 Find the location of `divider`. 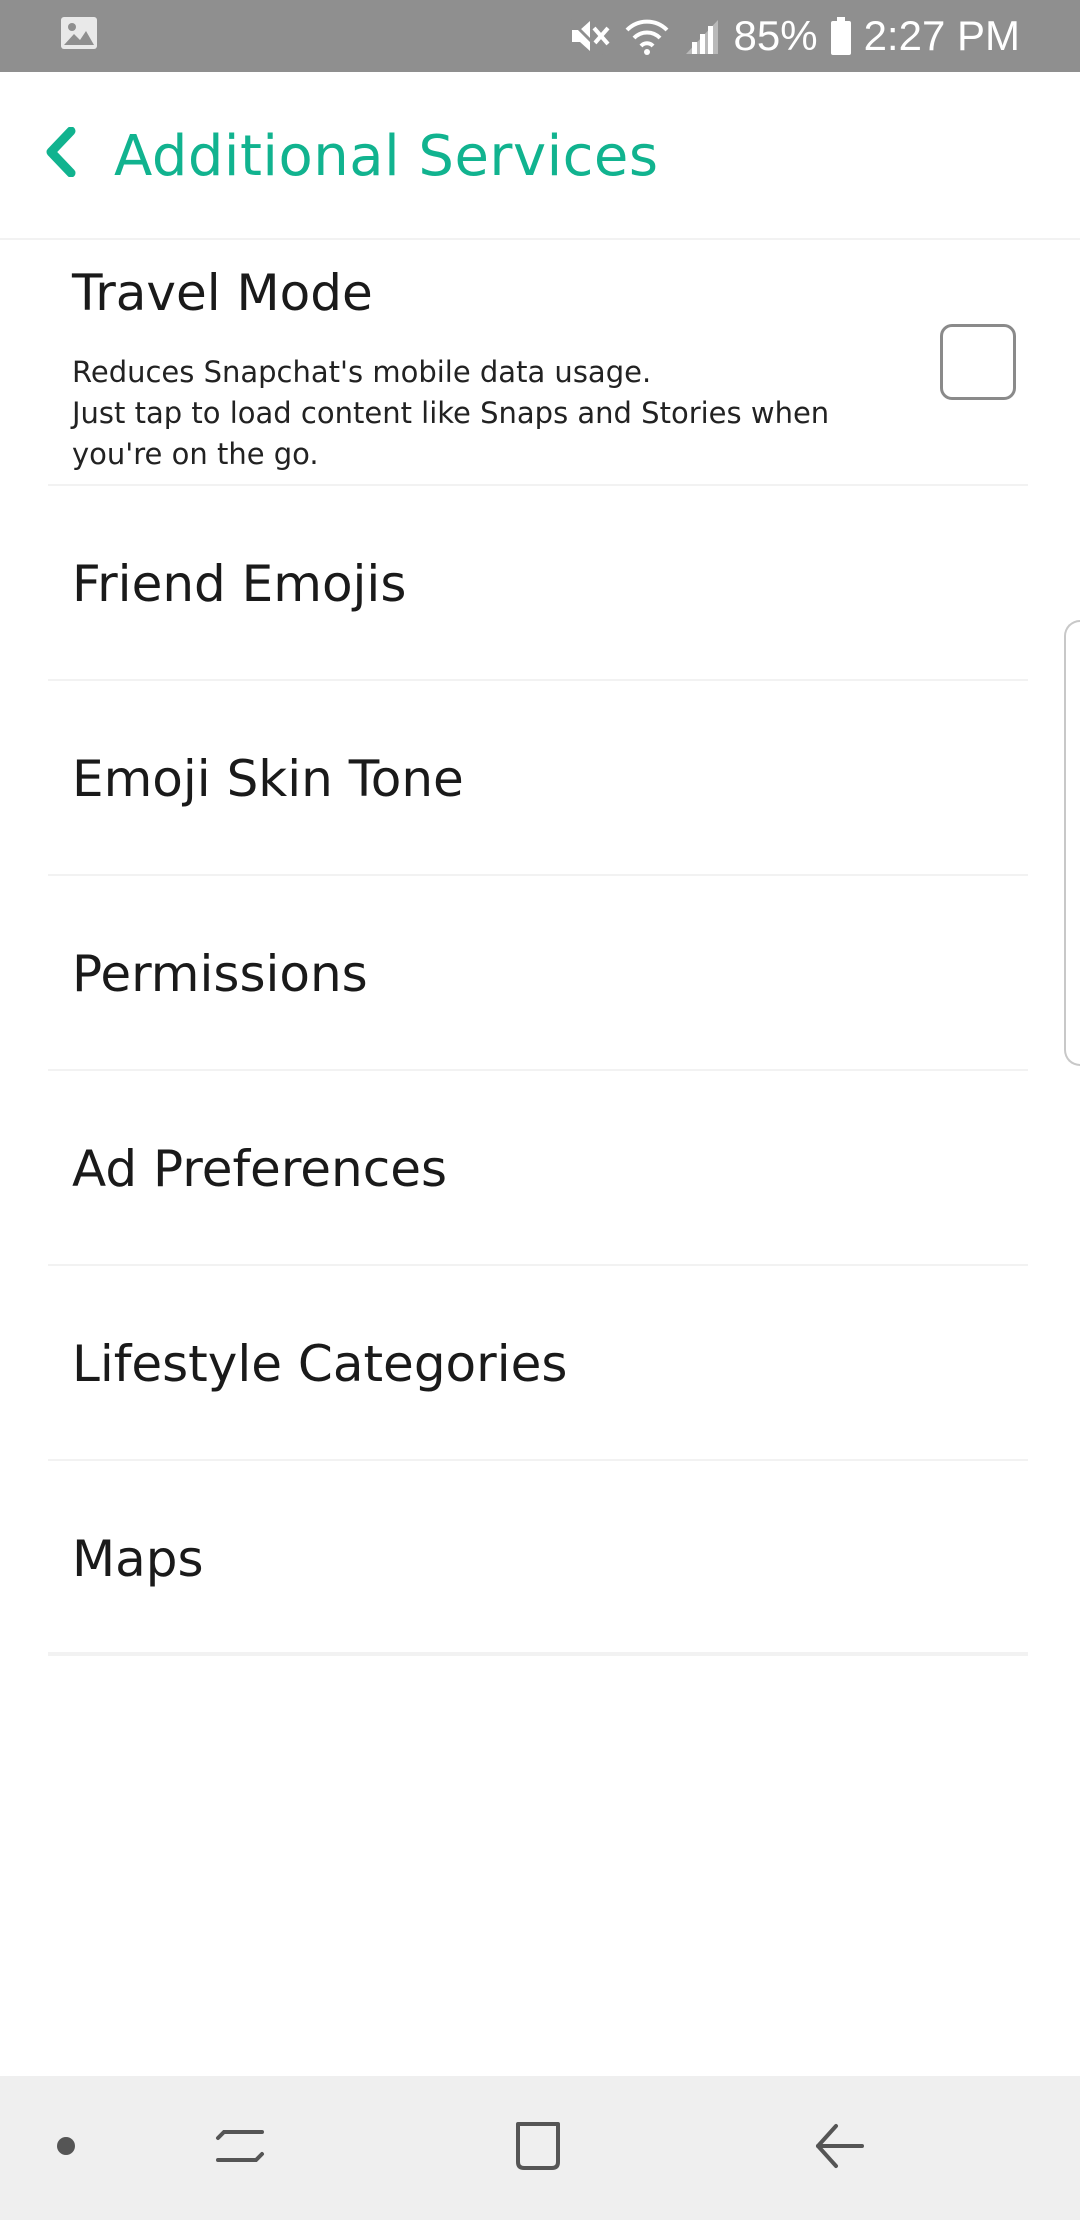

divider is located at coordinates (538, 1654).